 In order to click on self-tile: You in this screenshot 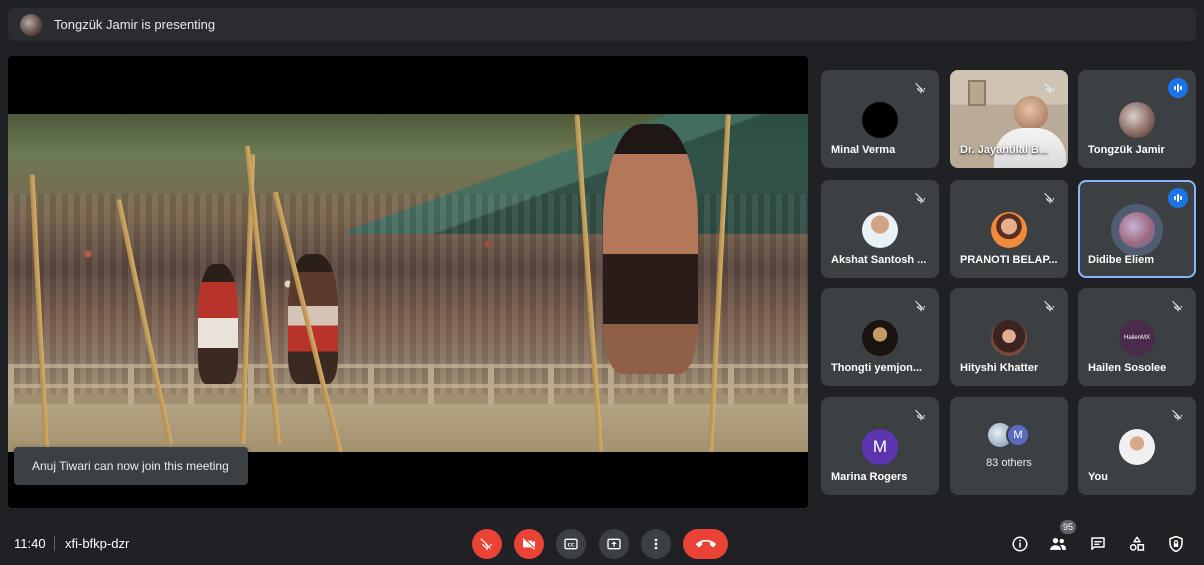, I will do `click(1137, 446)`.